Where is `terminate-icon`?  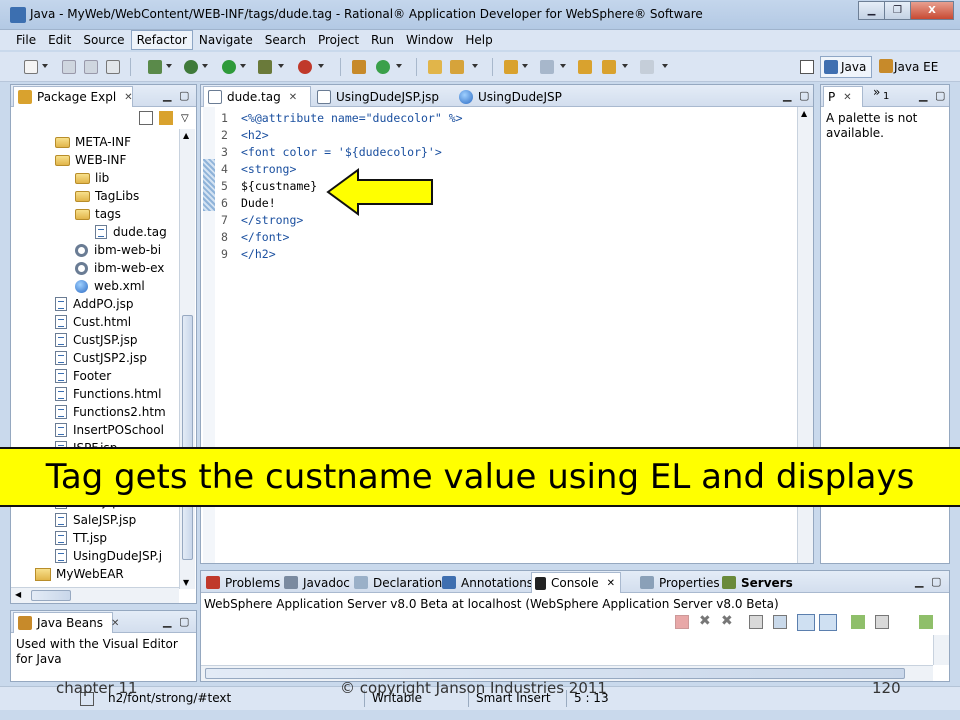
terminate-icon is located at coordinates (682, 622).